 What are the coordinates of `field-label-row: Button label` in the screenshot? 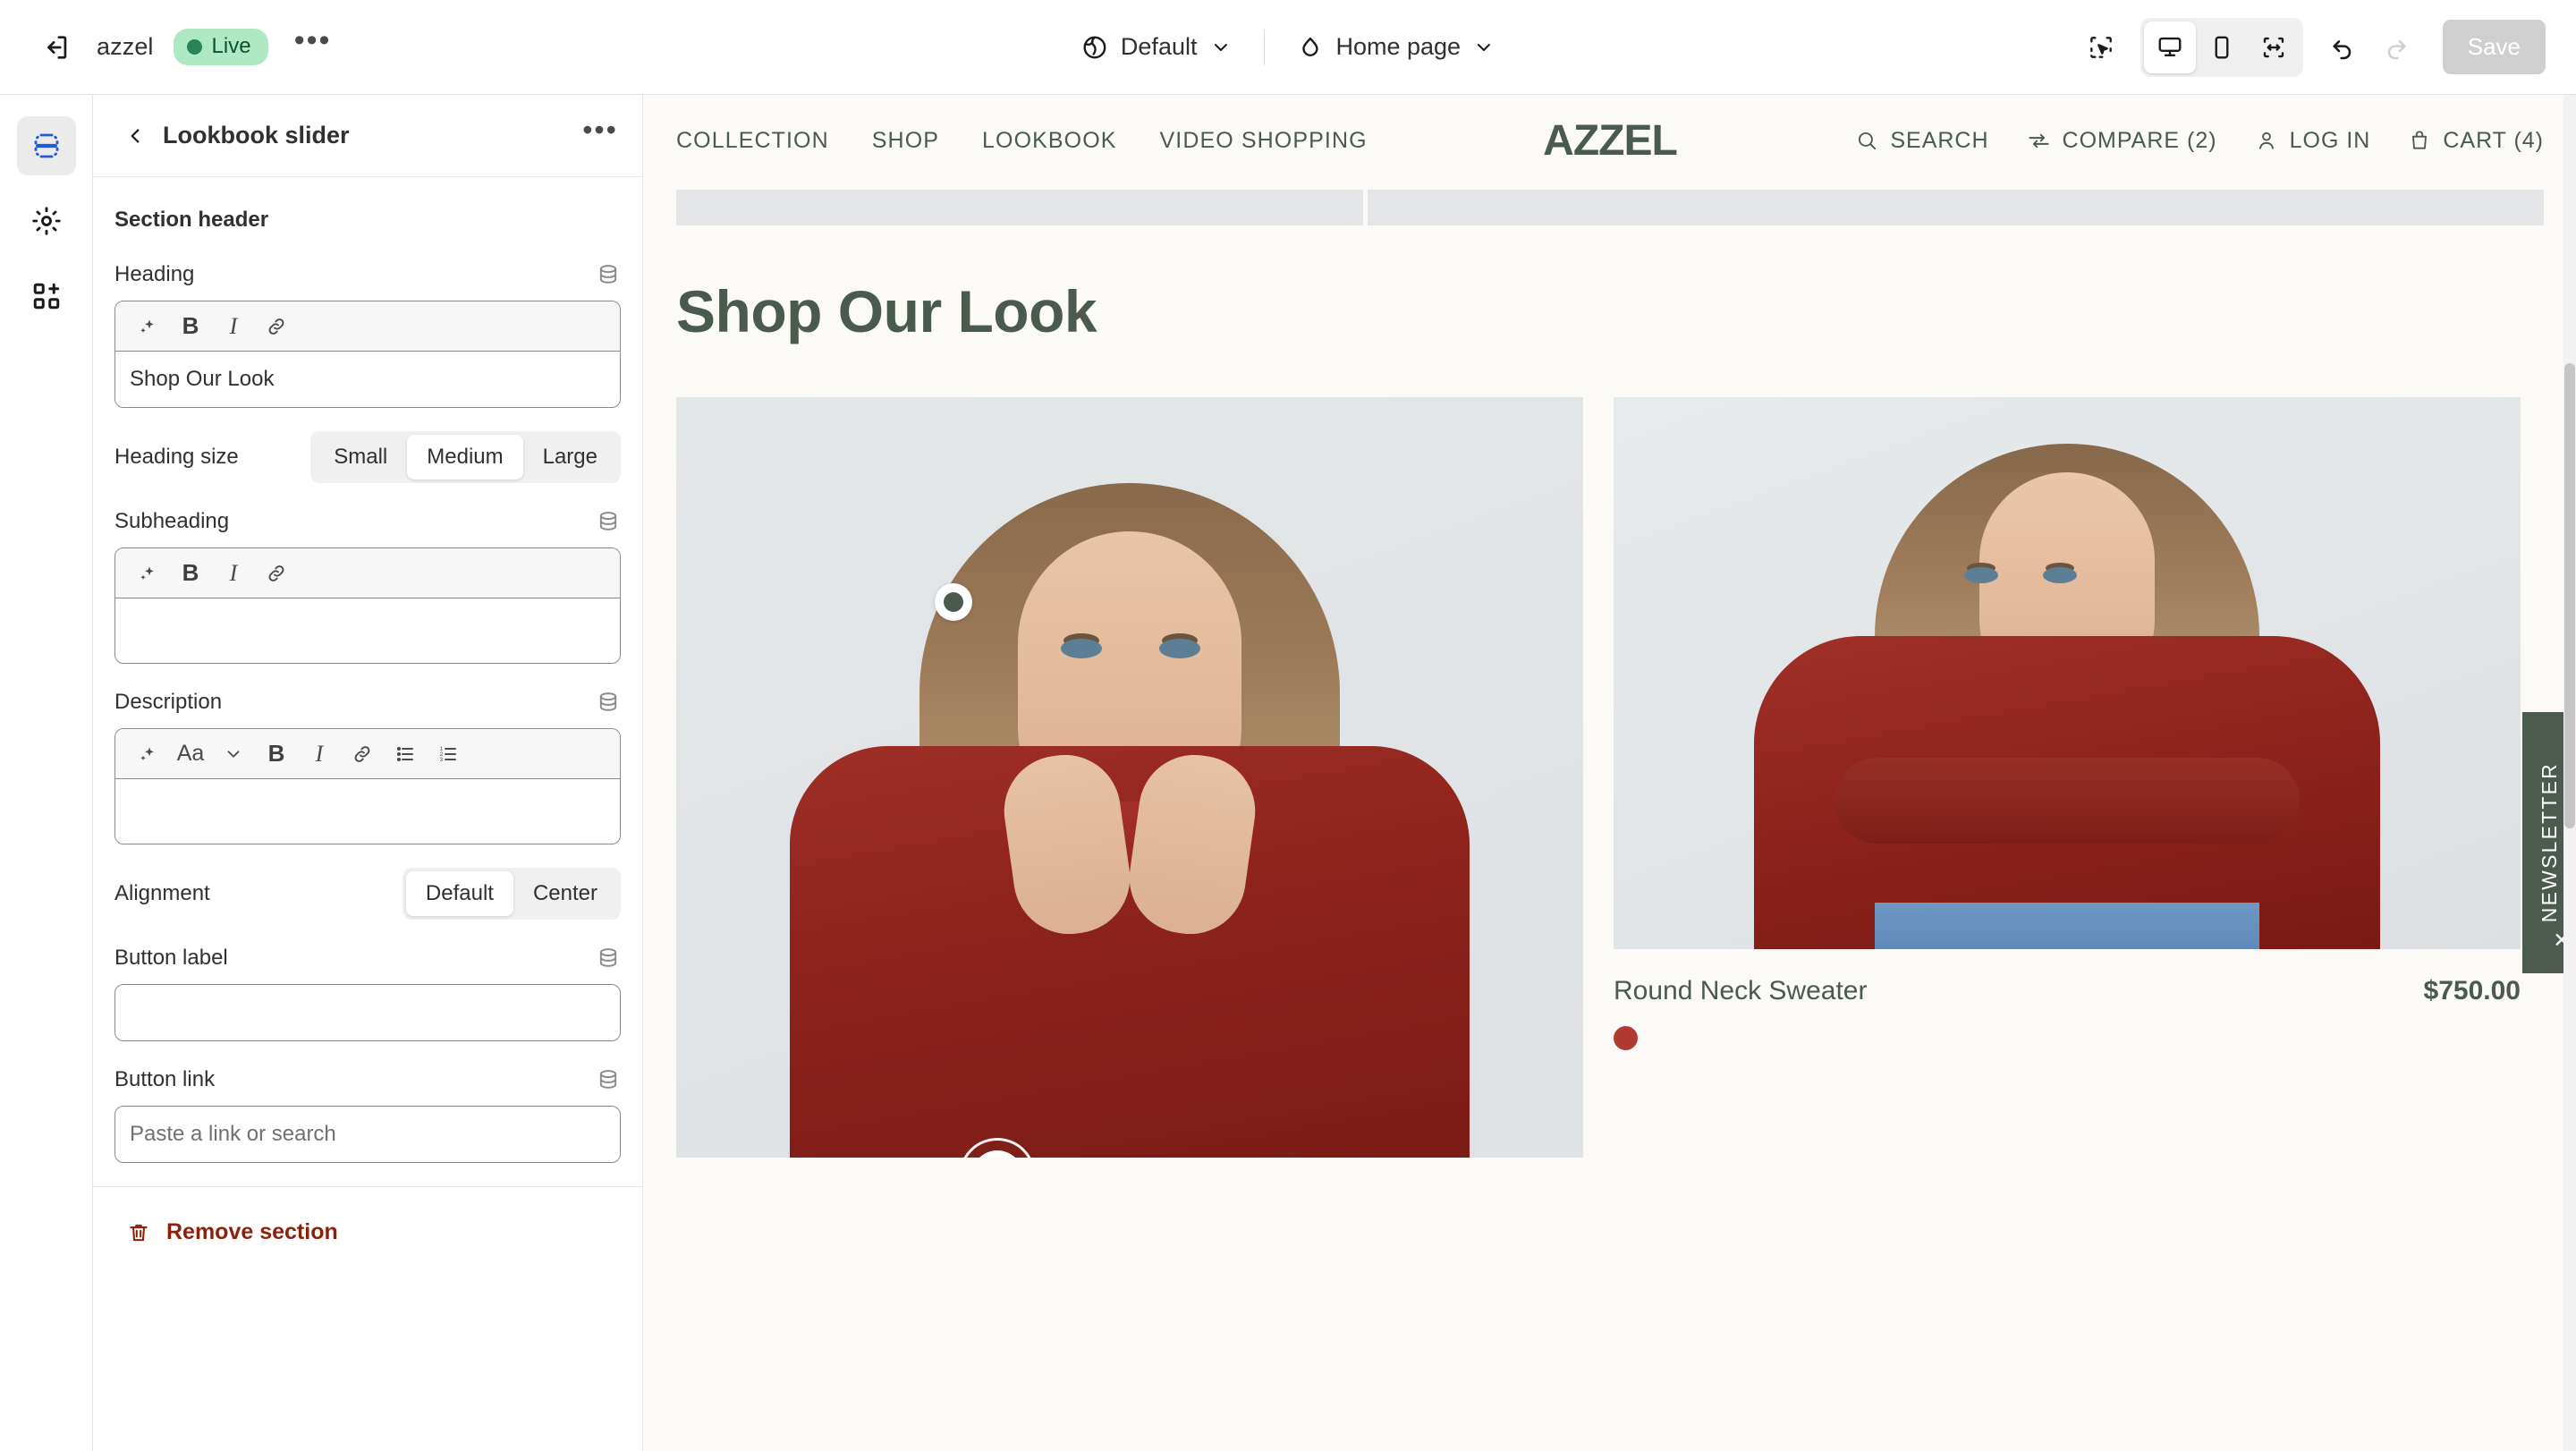 It's located at (367, 958).